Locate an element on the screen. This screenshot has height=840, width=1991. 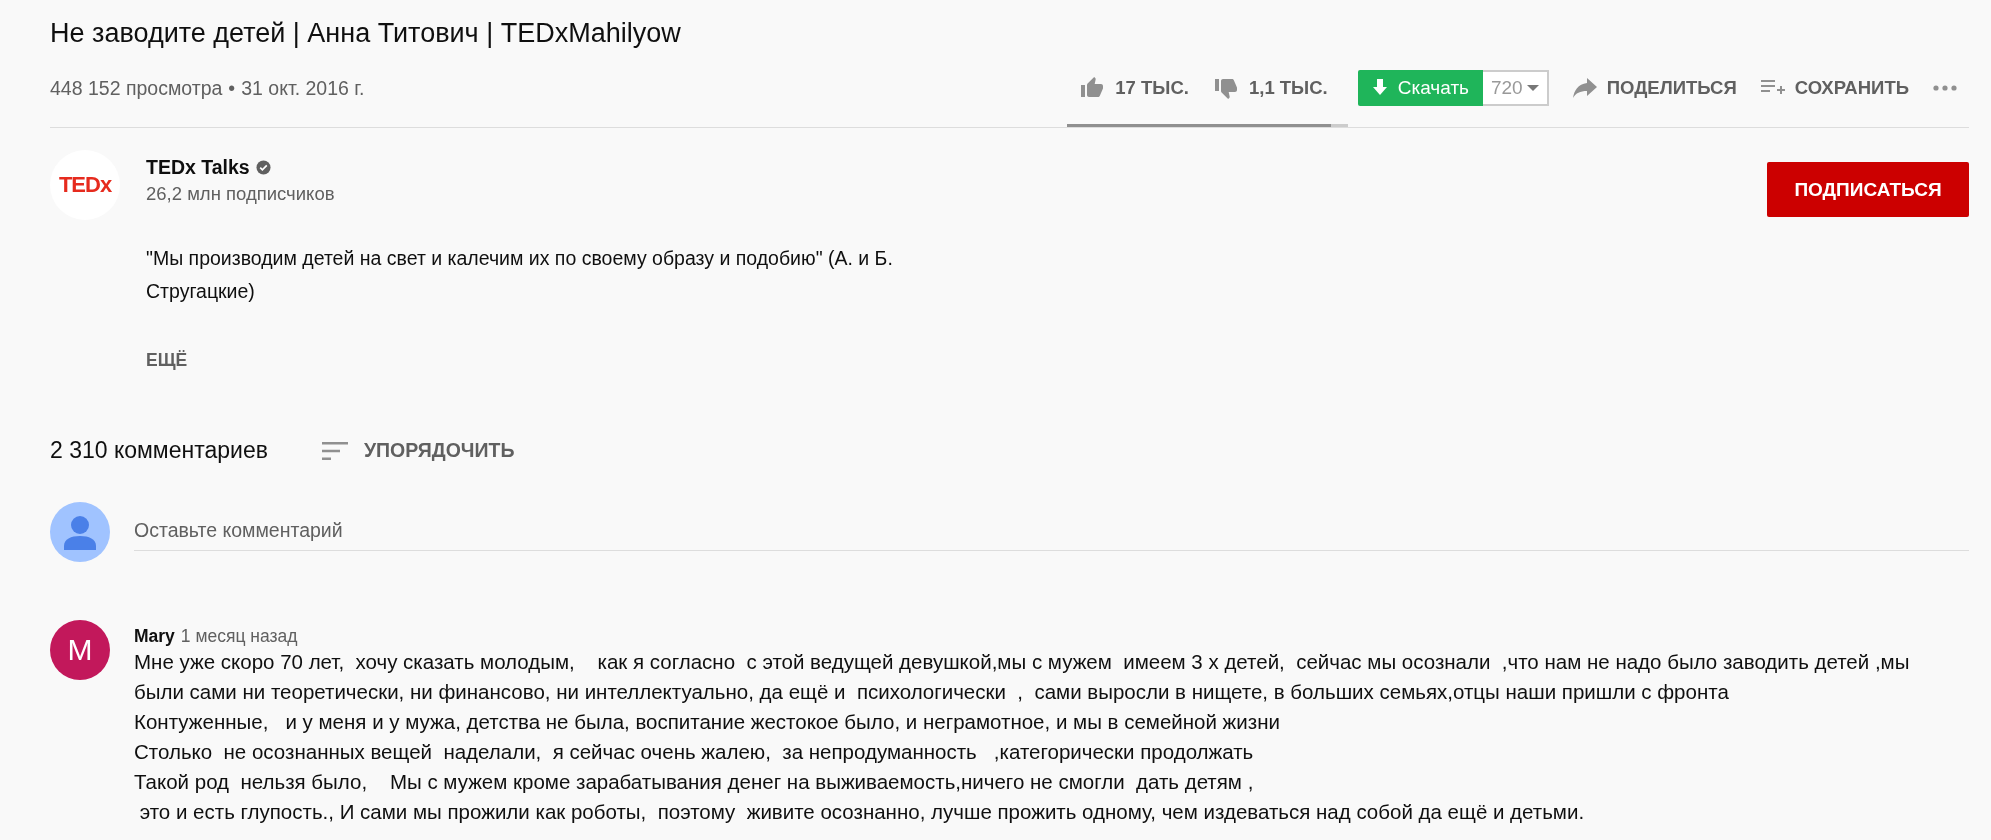
comment-author: Mary is located at coordinates (154, 636).